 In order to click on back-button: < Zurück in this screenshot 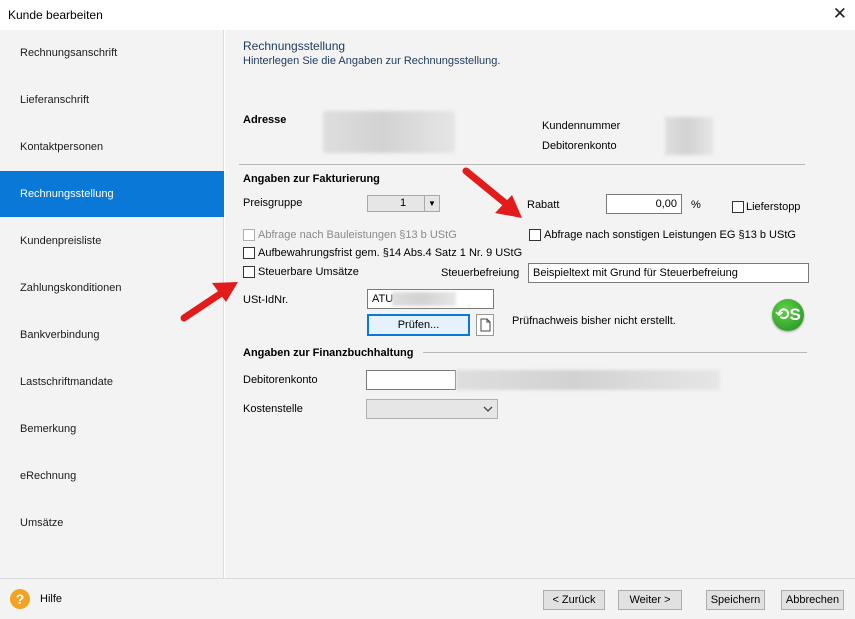, I will do `click(574, 600)`.